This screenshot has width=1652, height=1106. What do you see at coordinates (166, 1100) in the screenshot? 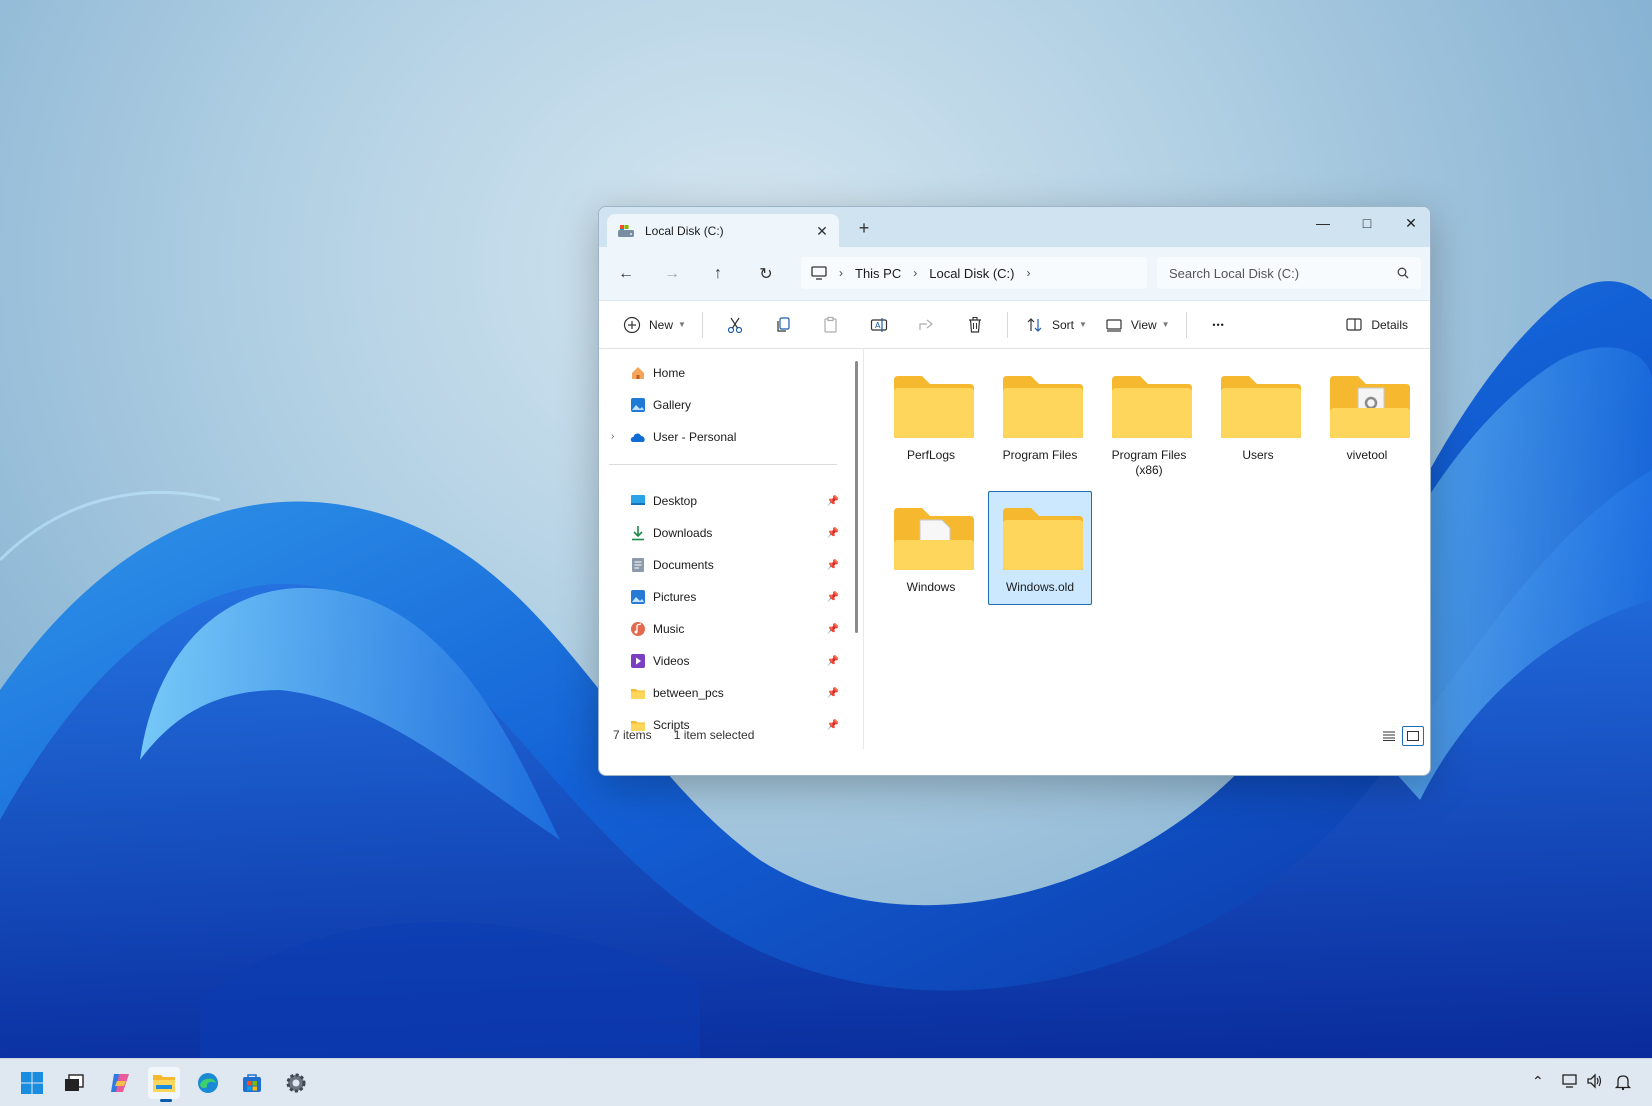
I see `running-indicator` at bounding box center [166, 1100].